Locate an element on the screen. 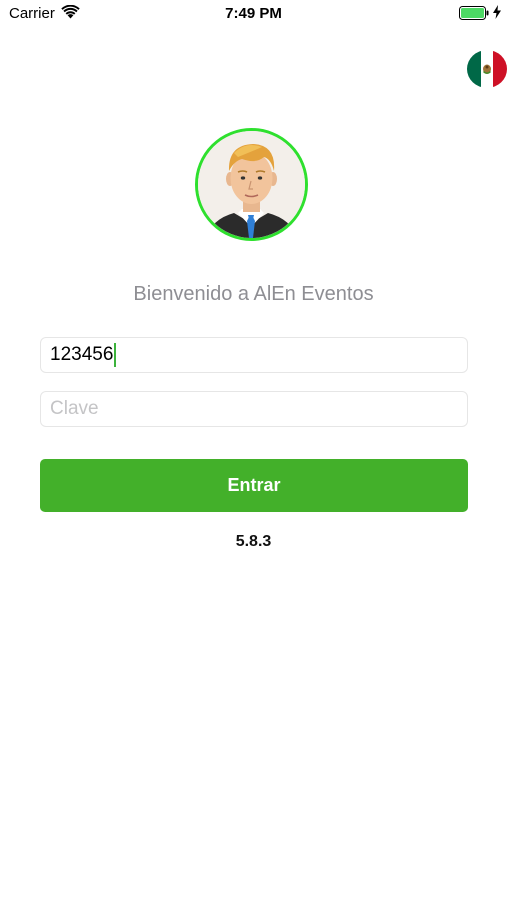 The height and width of the screenshot is (900, 507). username-value: 123456 is located at coordinates (82, 354).